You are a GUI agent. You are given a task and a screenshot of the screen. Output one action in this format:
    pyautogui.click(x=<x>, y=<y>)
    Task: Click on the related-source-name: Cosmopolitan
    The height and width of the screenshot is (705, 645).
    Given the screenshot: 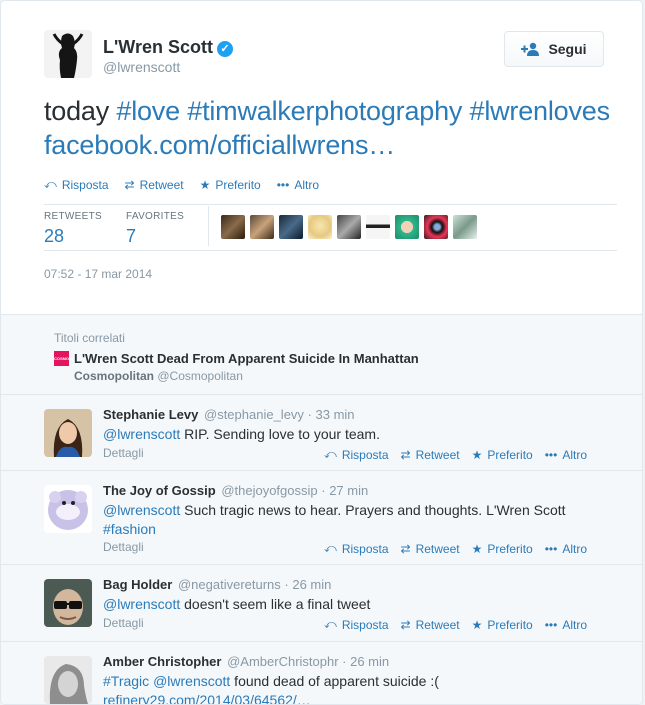 What is the action you would take?
    pyautogui.click(x=114, y=376)
    